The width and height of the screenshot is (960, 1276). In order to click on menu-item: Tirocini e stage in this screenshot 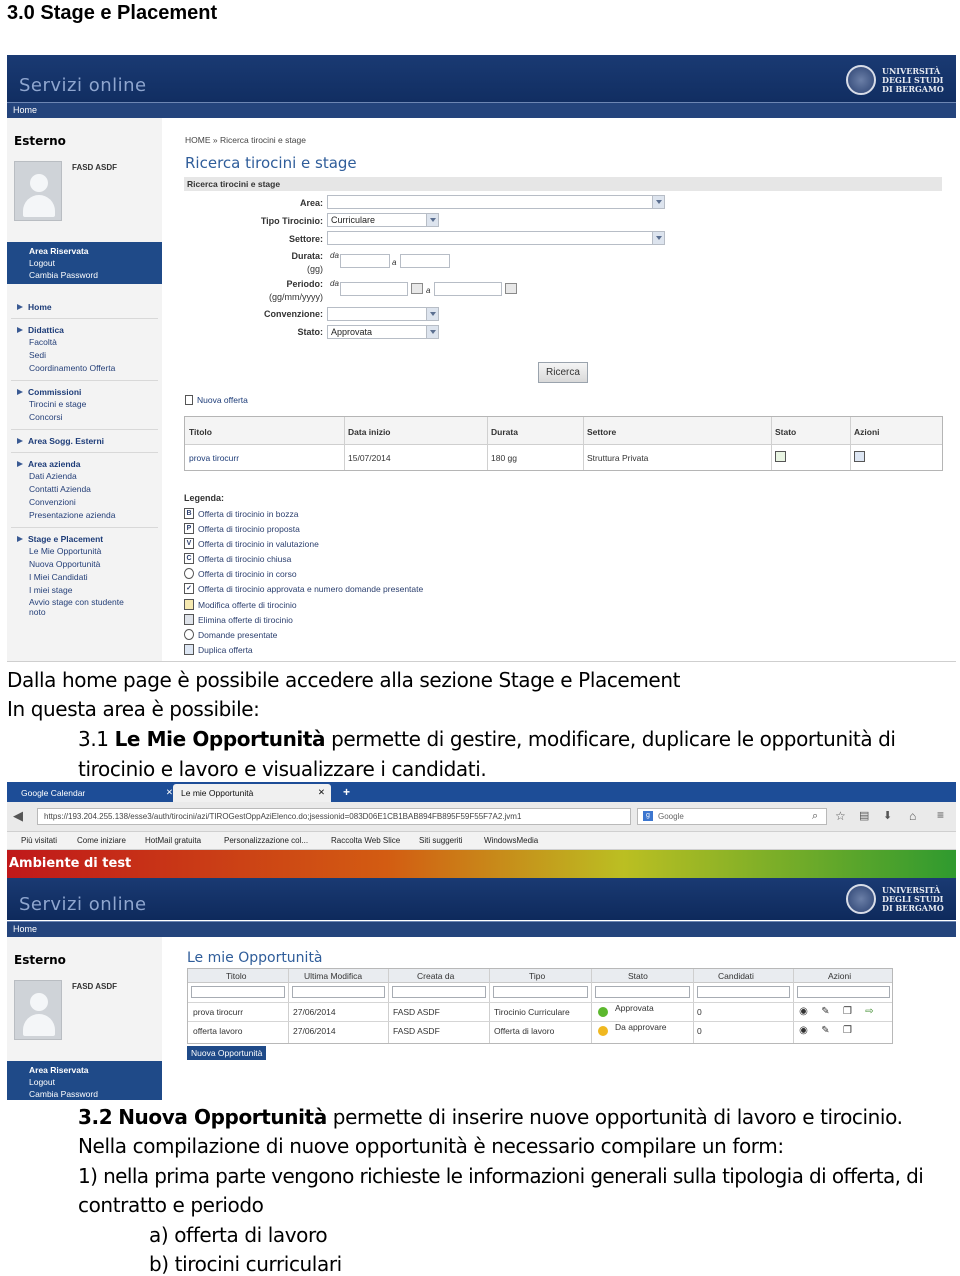, I will do `click(84, 404)`.